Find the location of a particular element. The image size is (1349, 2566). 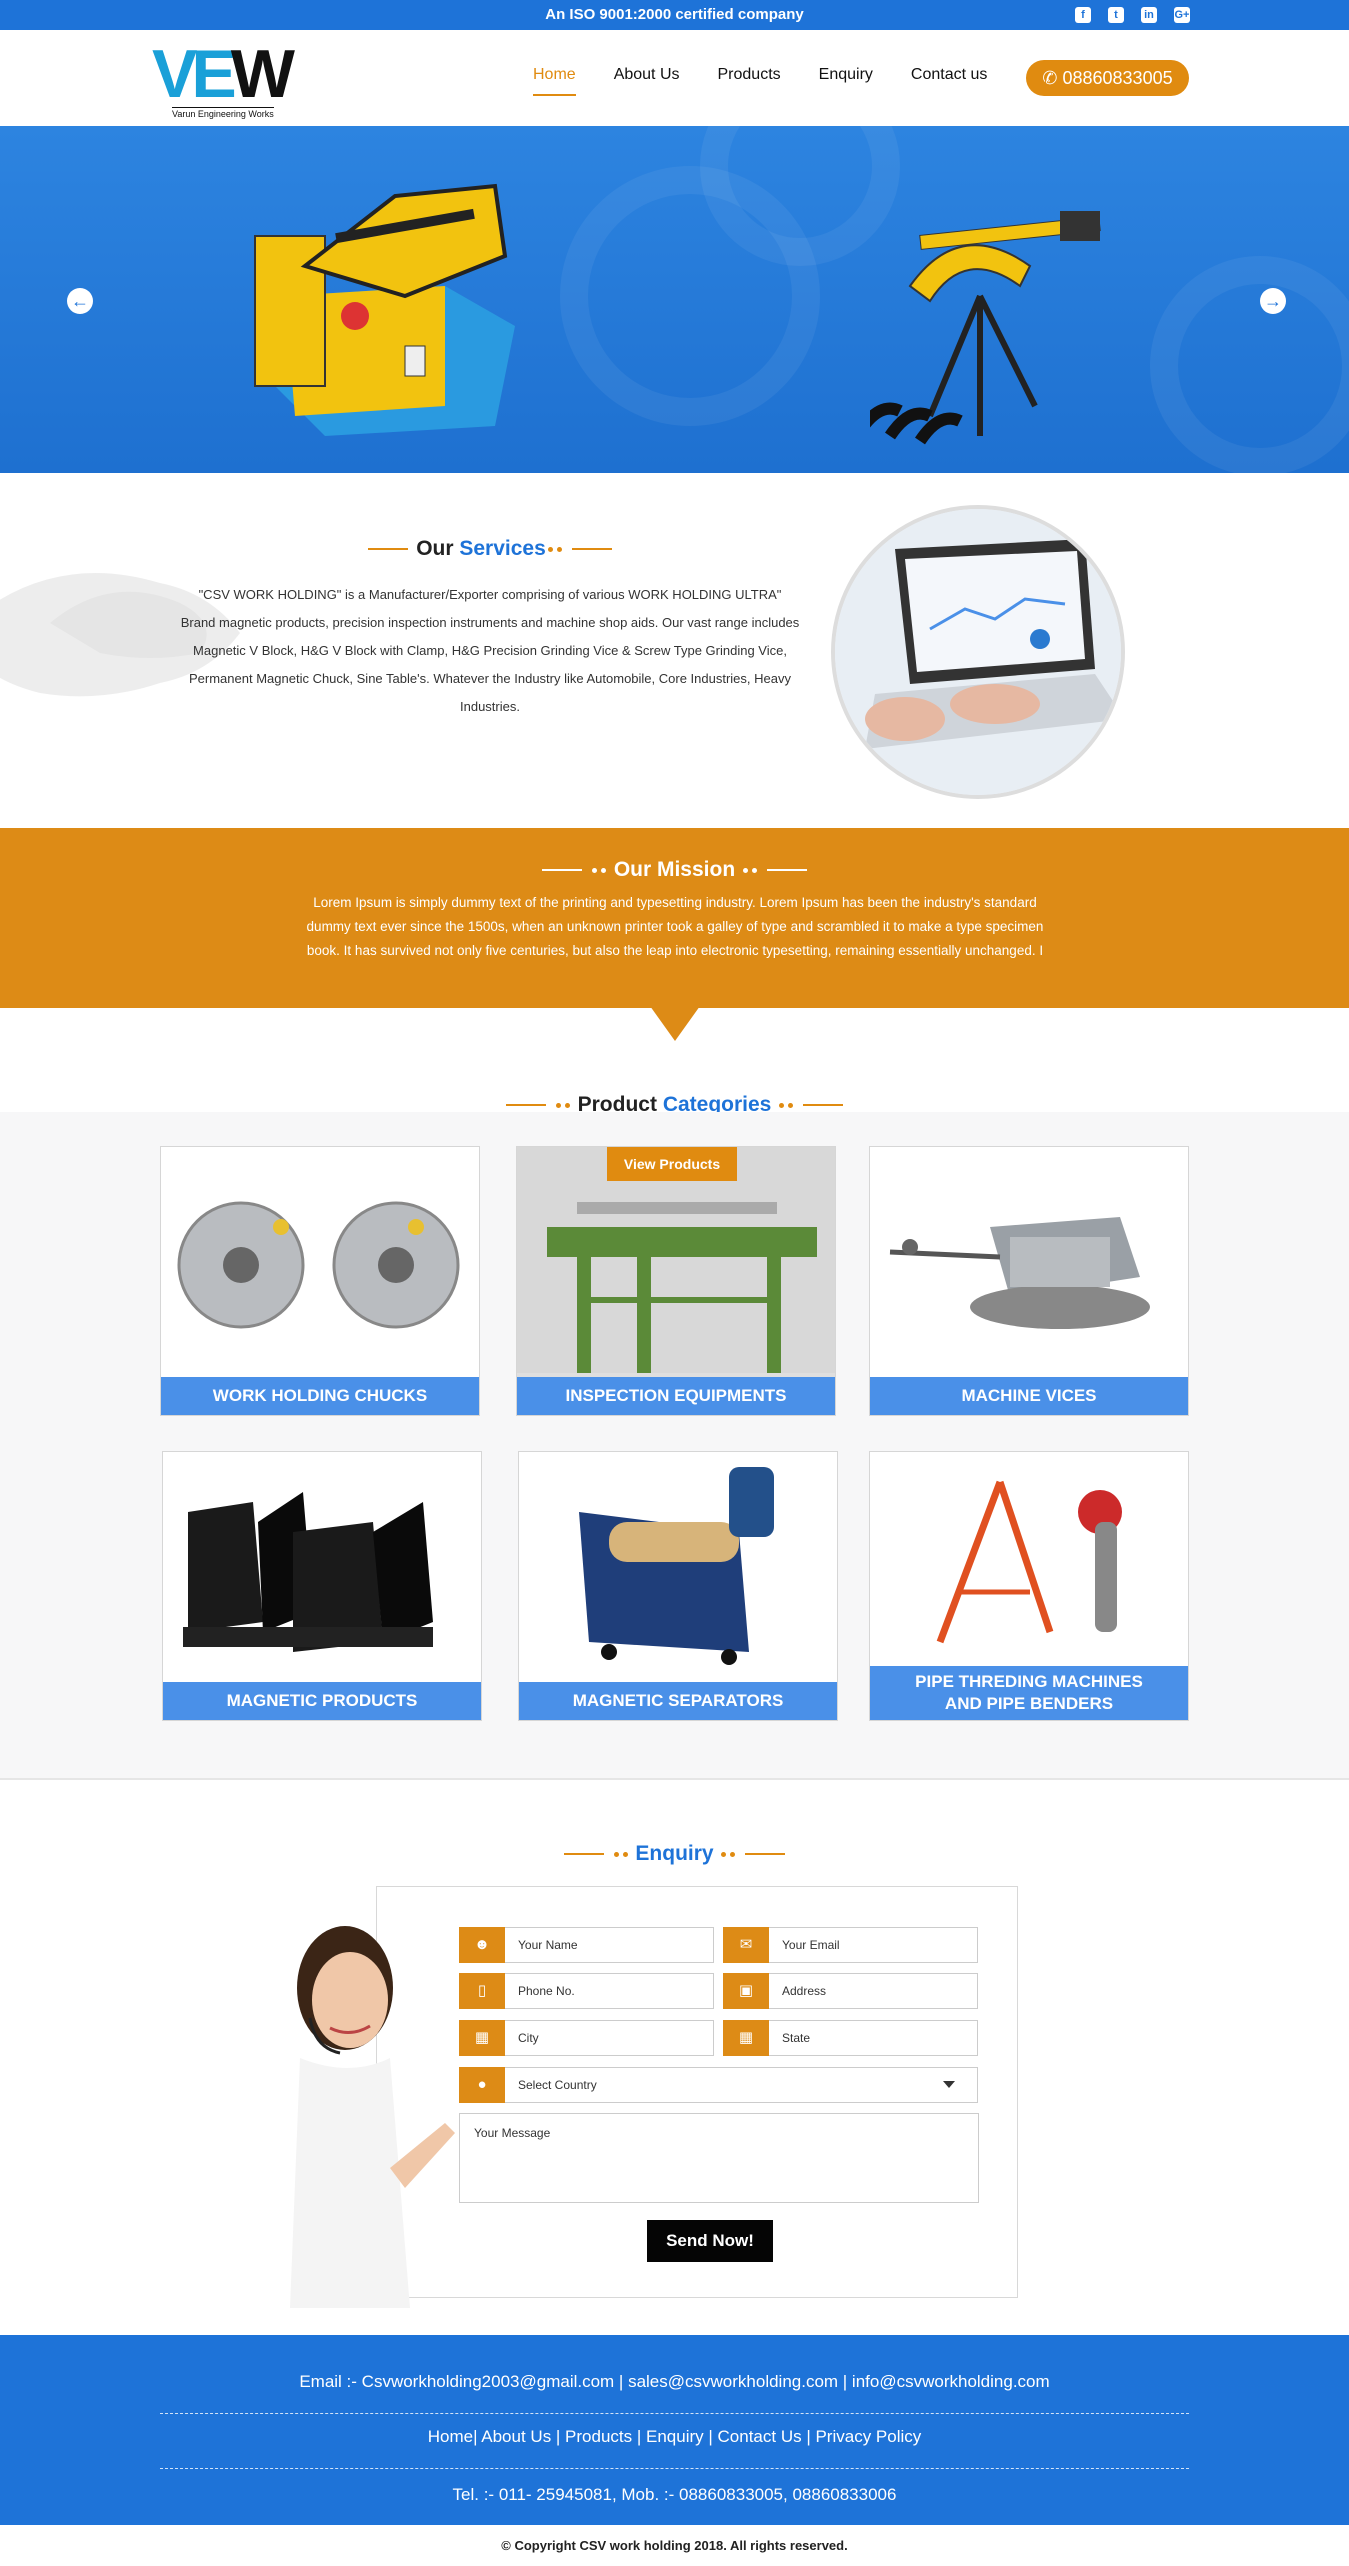

envelope-icon: ✉ is located at coordinates (746, 1945).